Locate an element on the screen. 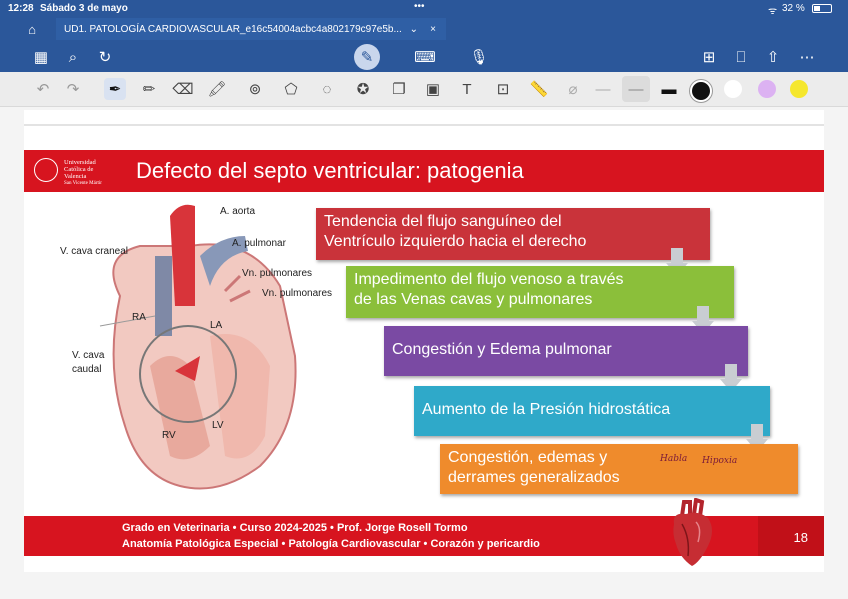  microphone-icon: 🎙 is located at coordinates (479, 57).